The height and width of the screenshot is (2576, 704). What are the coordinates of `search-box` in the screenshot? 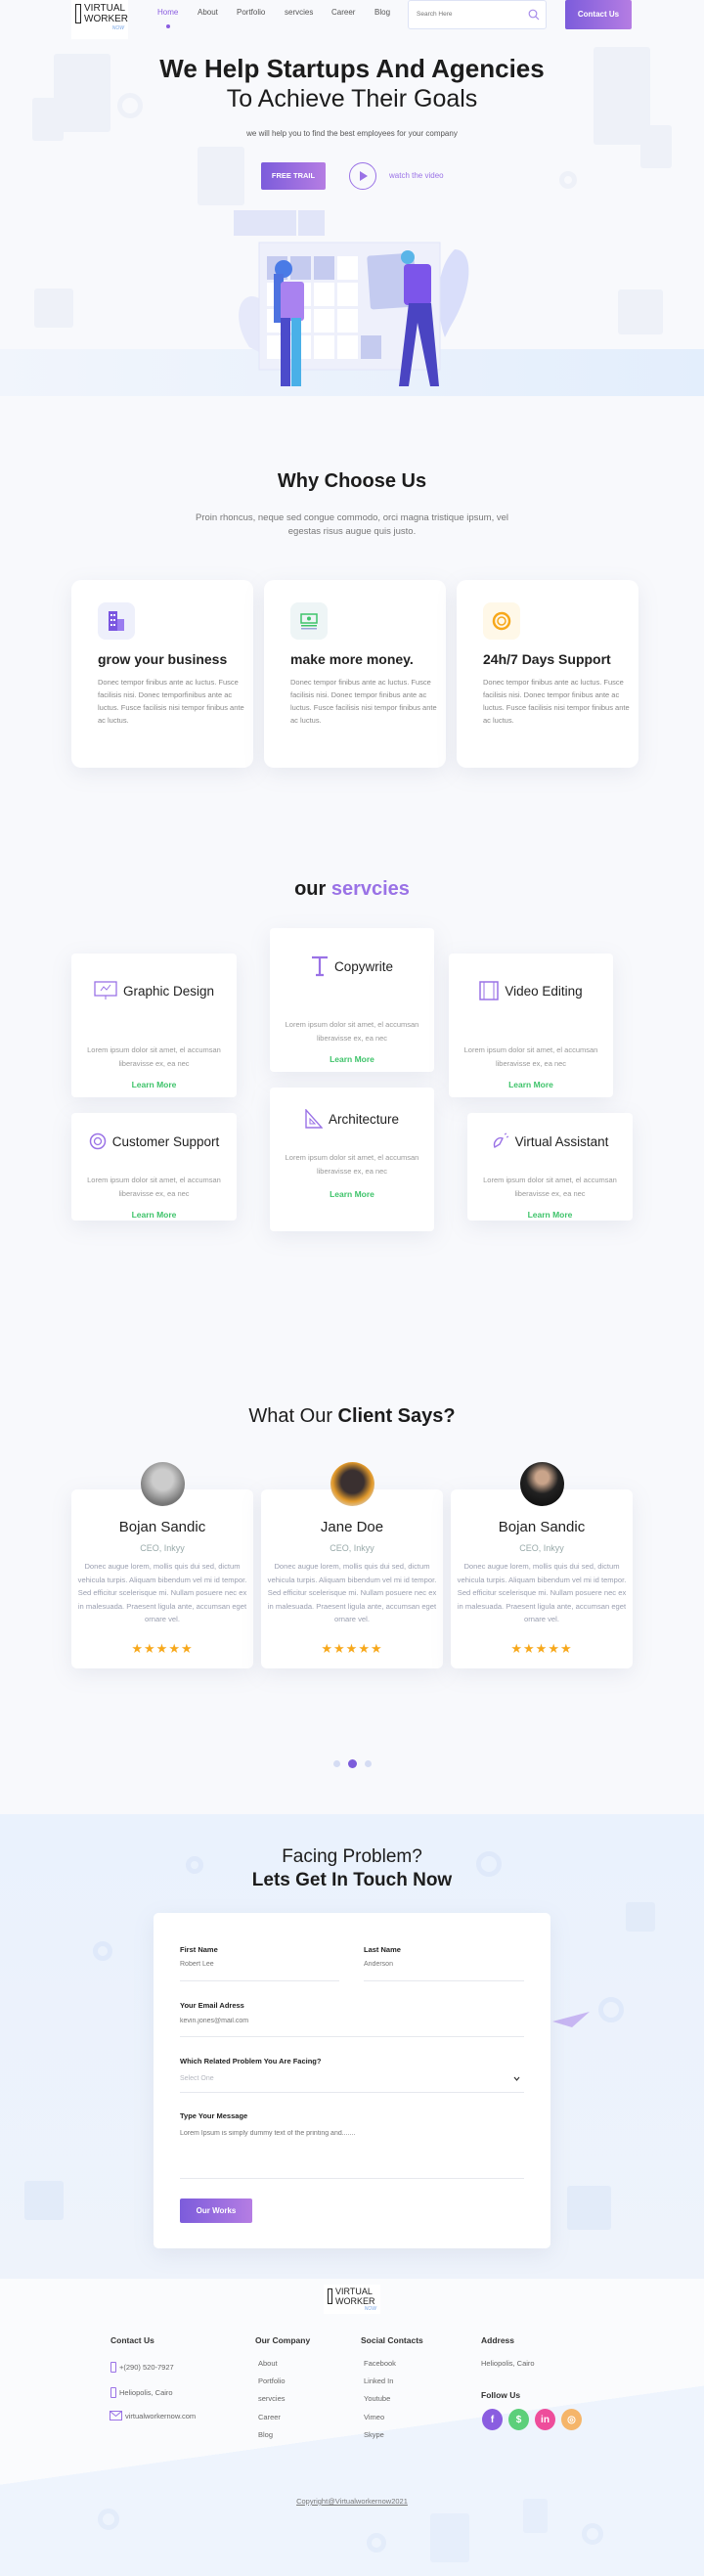 It's located at (477, 15).